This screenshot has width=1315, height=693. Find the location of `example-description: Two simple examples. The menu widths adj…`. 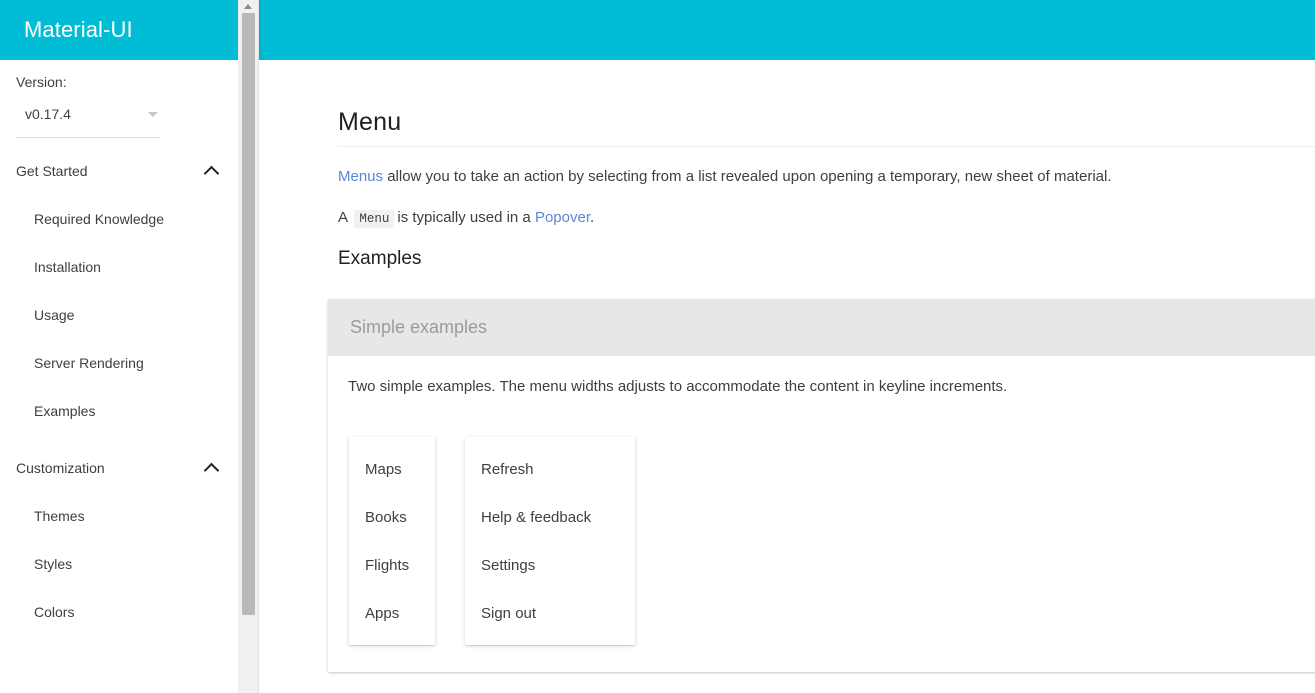

example-description: Two simple examples. The menu widths adj… is located at coordinates (678, 386).